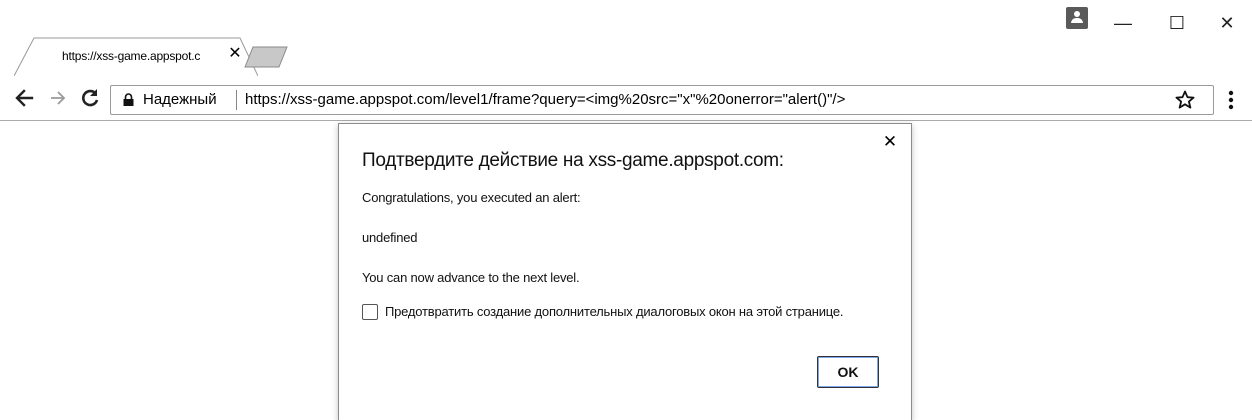 The image size is (1252, 420). What do you see at coordinates (1185, 100) in the screenshot?
I see `bookmark-star-icon` at bounding box center [1185, 100].